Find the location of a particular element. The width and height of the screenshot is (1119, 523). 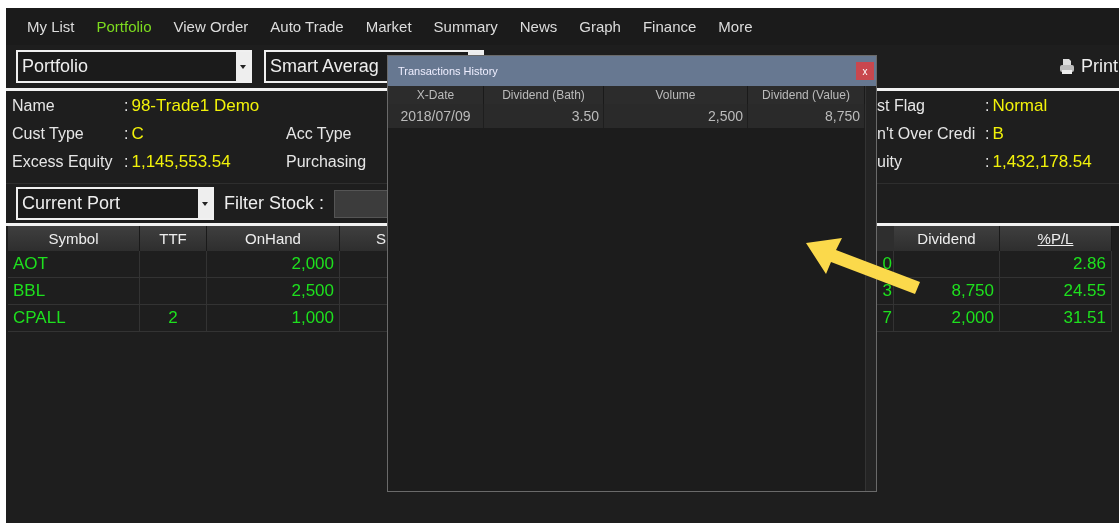

table-cell: 2 is located at coordinates (173, 318).